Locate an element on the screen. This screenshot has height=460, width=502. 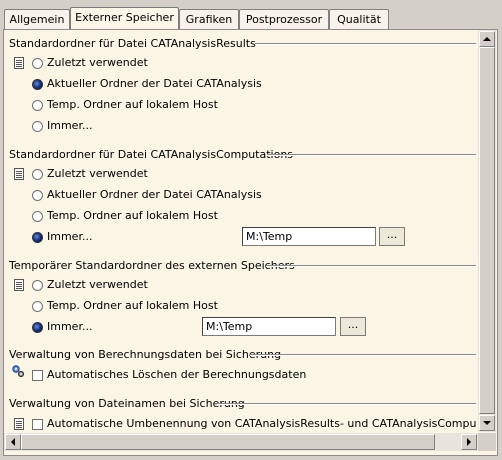
radio-temp-always is located at coordinates (37, 327).